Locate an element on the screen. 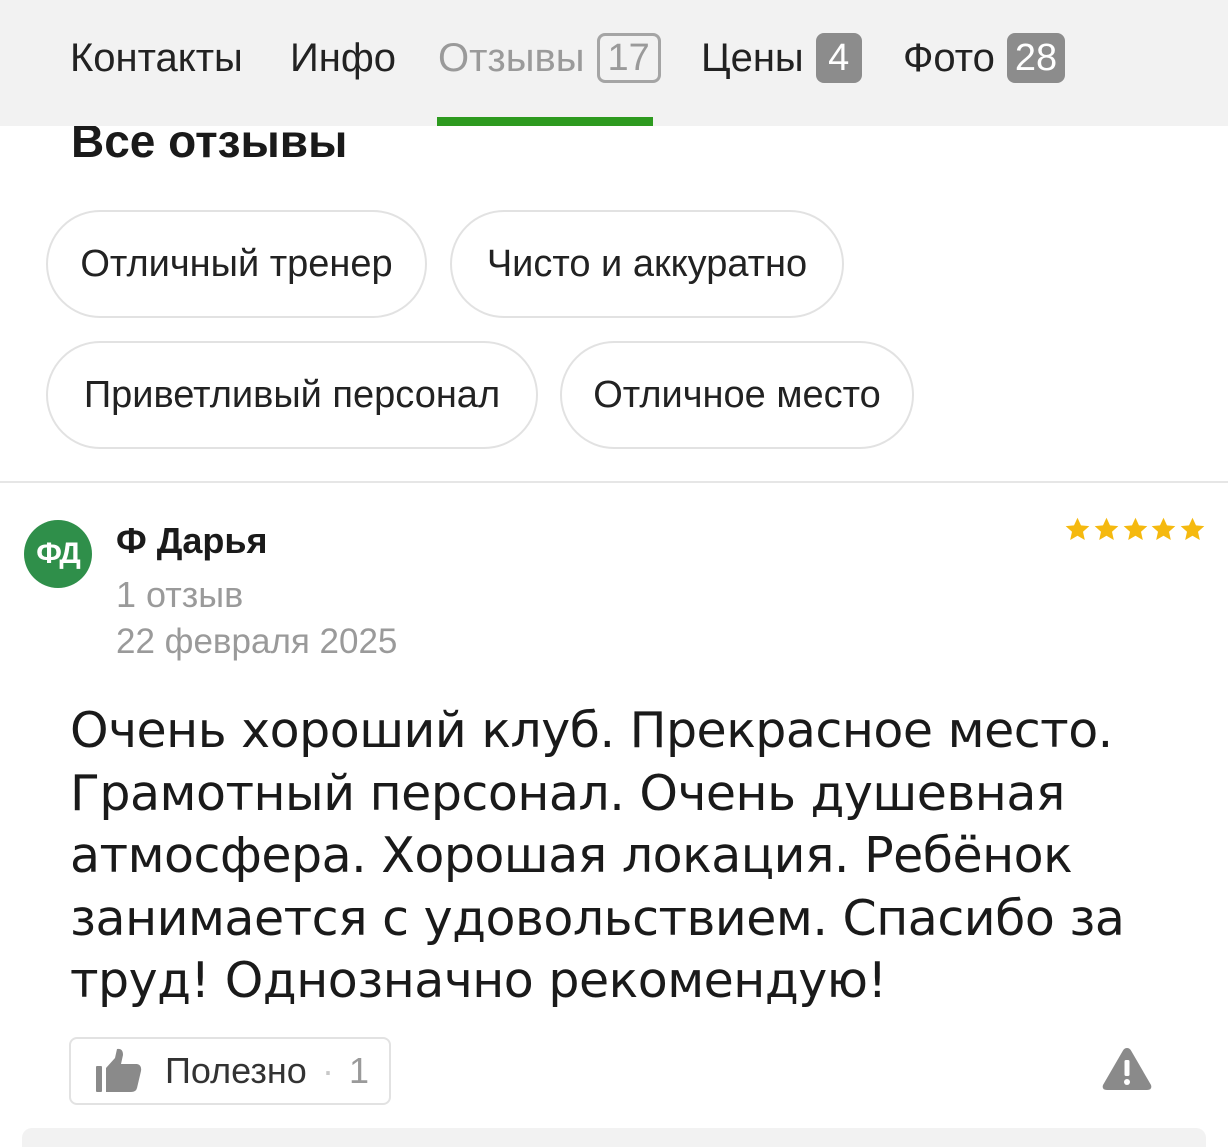  useful-button: Полезно · 1 is located at coordinates (230, 1071).